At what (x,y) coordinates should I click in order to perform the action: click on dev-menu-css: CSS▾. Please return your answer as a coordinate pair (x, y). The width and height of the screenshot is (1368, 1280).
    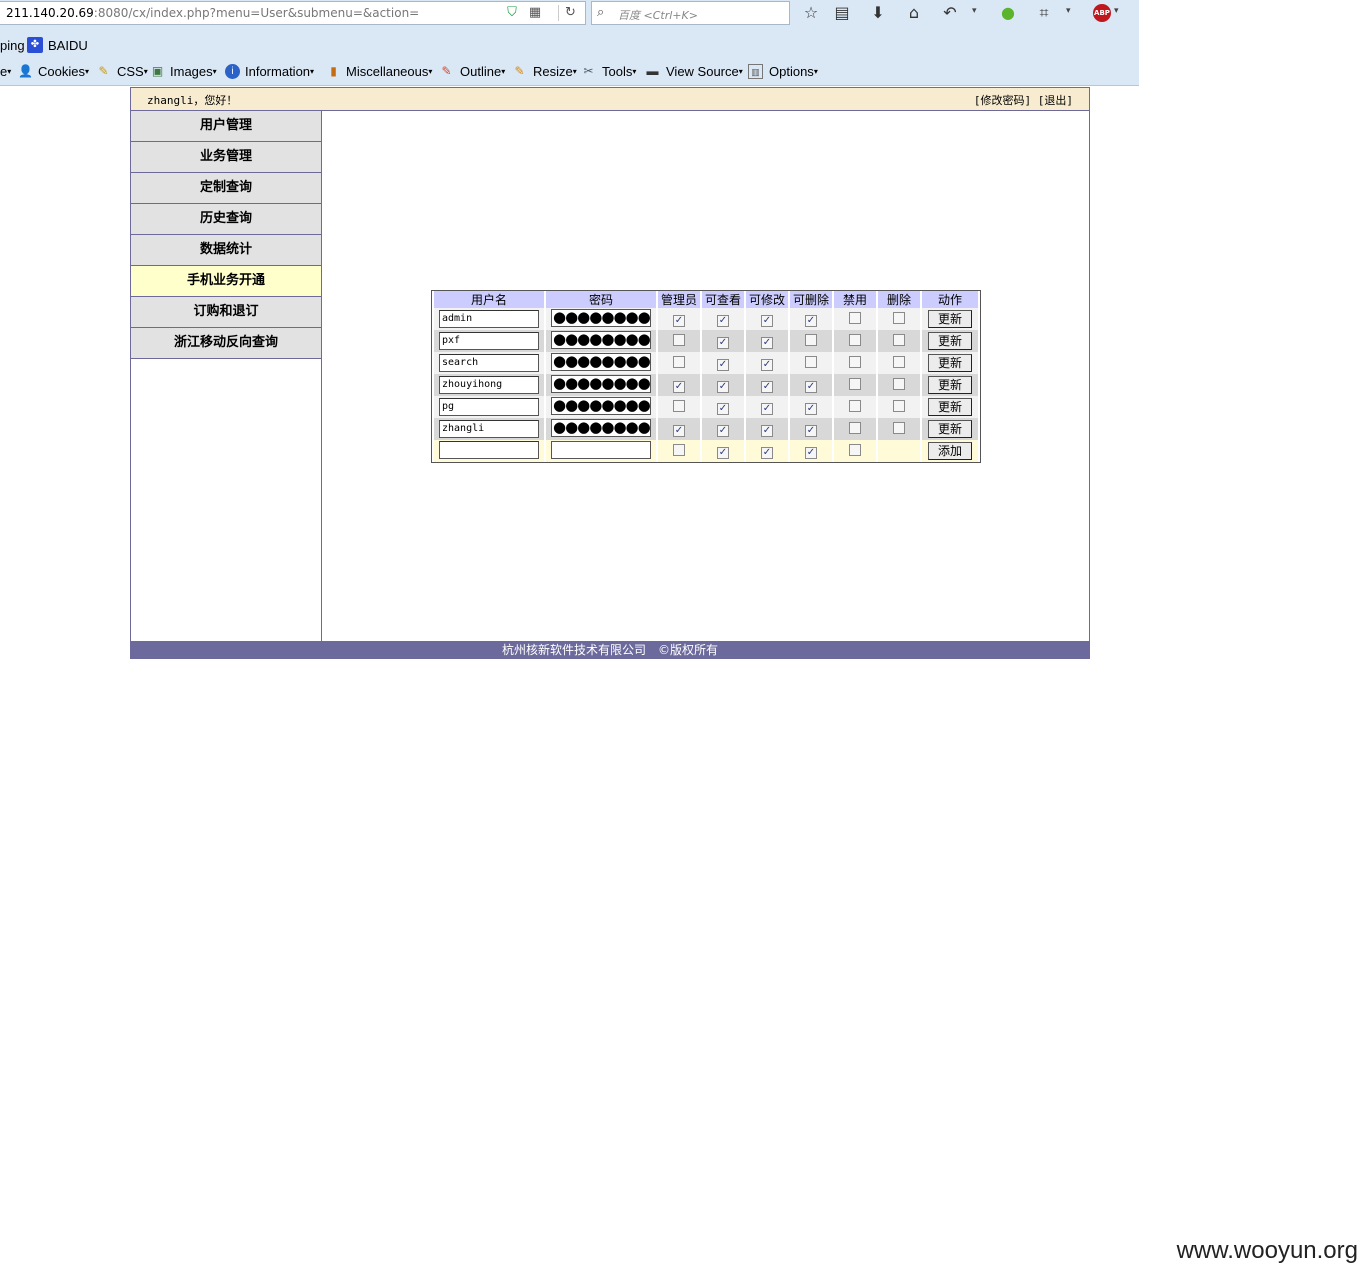
    Looking at the image, I should click on (132, 71).